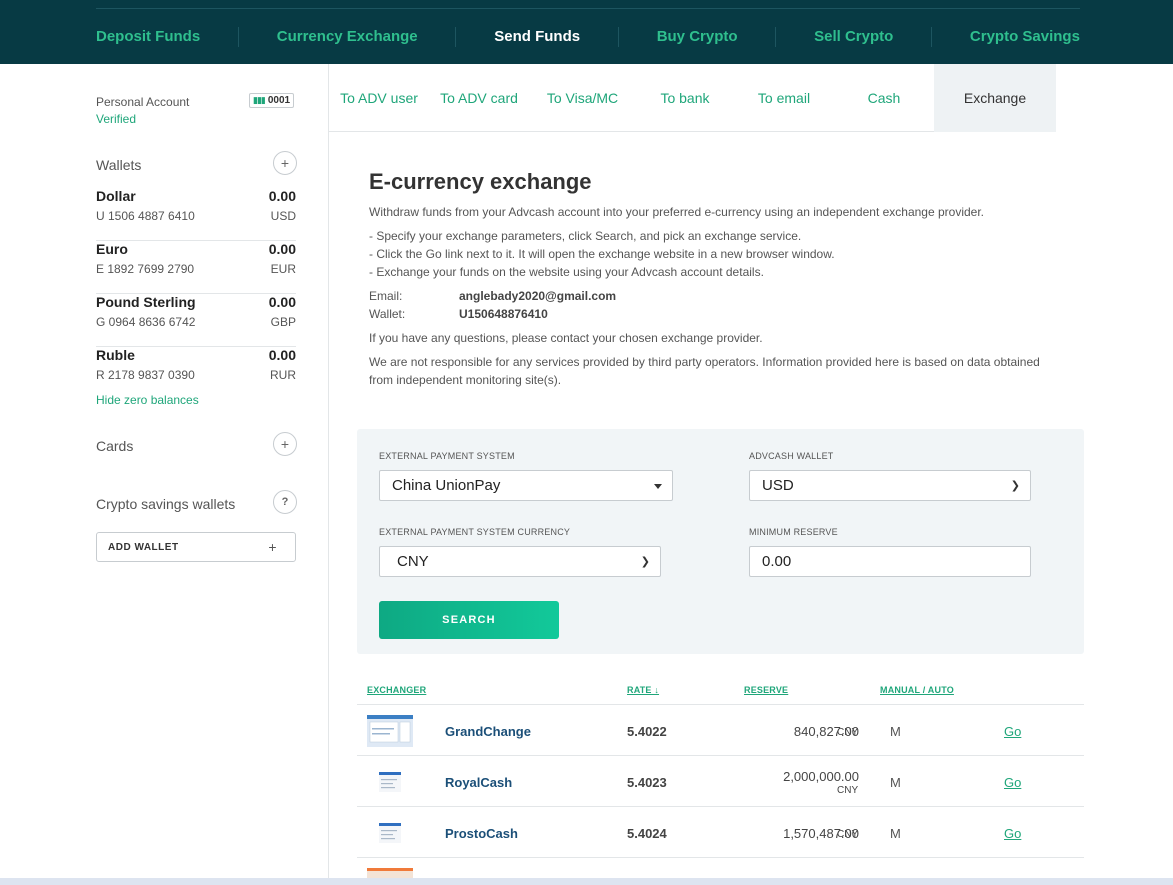  Describe the element at coordinates (390, 833) in the screenshot. I see `prostocash-logo` at that location.